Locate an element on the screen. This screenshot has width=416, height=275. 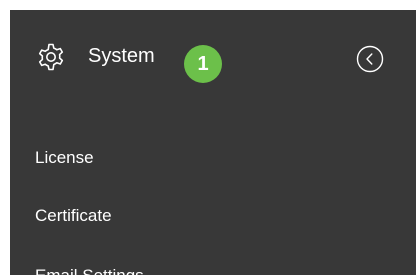
sidebar-item-email-settings: Email Settings is located at coordinates (89, 270).